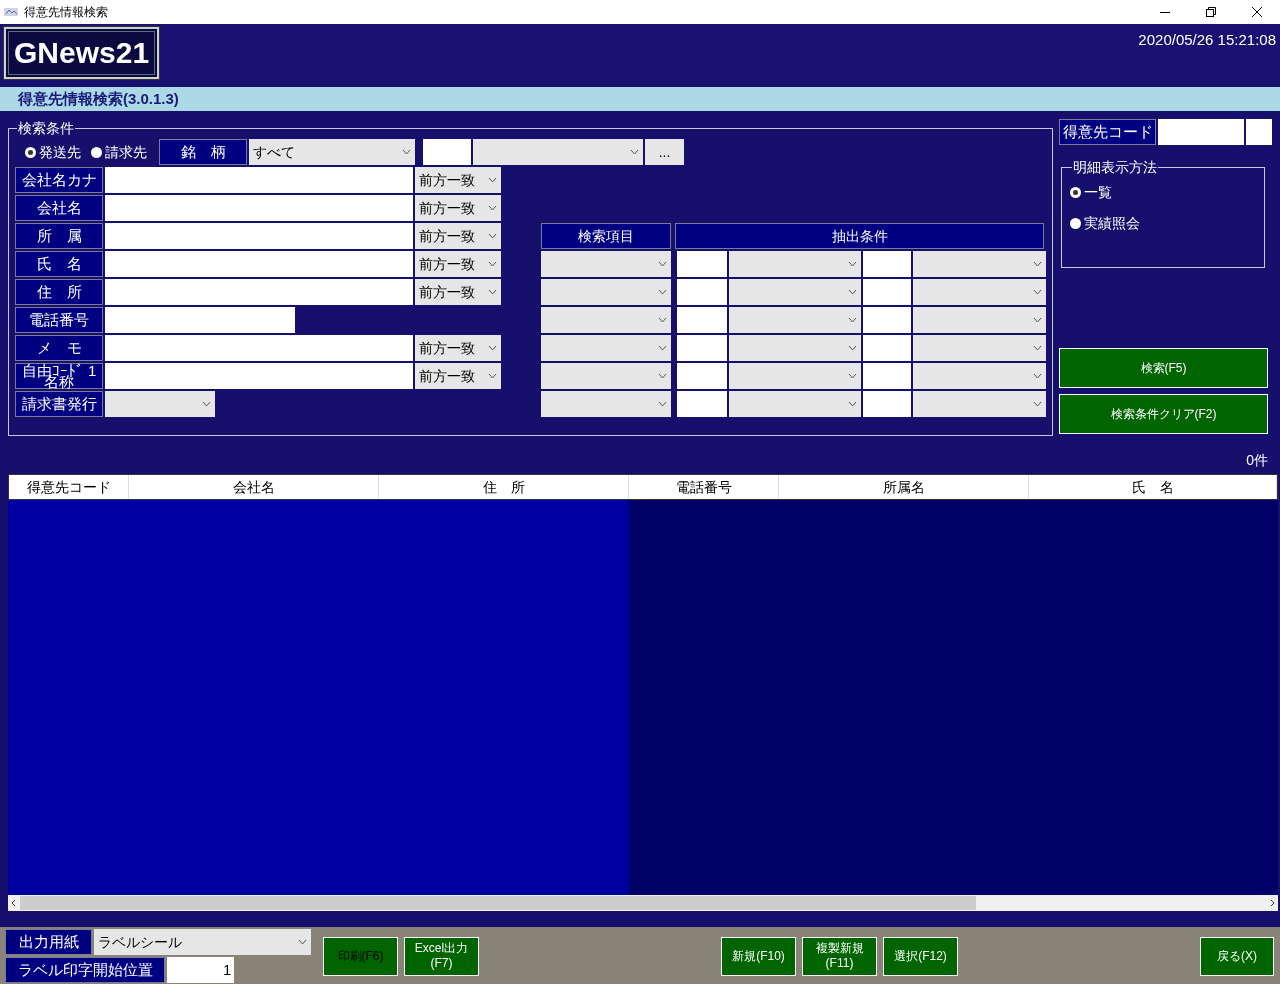 The width and height of the screenshot is (1280, 984). Describe the element at coordinates (920, 956) in the screenshot. I see `action-button: 選択(F12)` at that location.